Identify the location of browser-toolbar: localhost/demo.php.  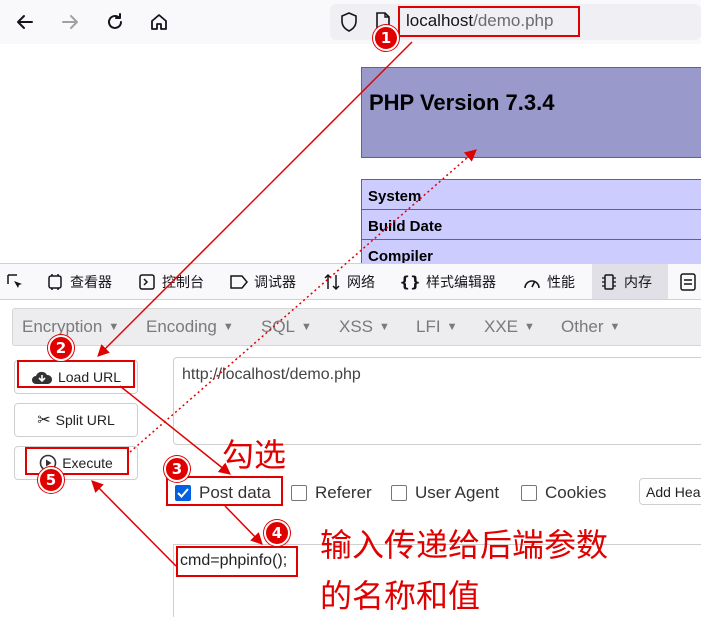
(350, 22).